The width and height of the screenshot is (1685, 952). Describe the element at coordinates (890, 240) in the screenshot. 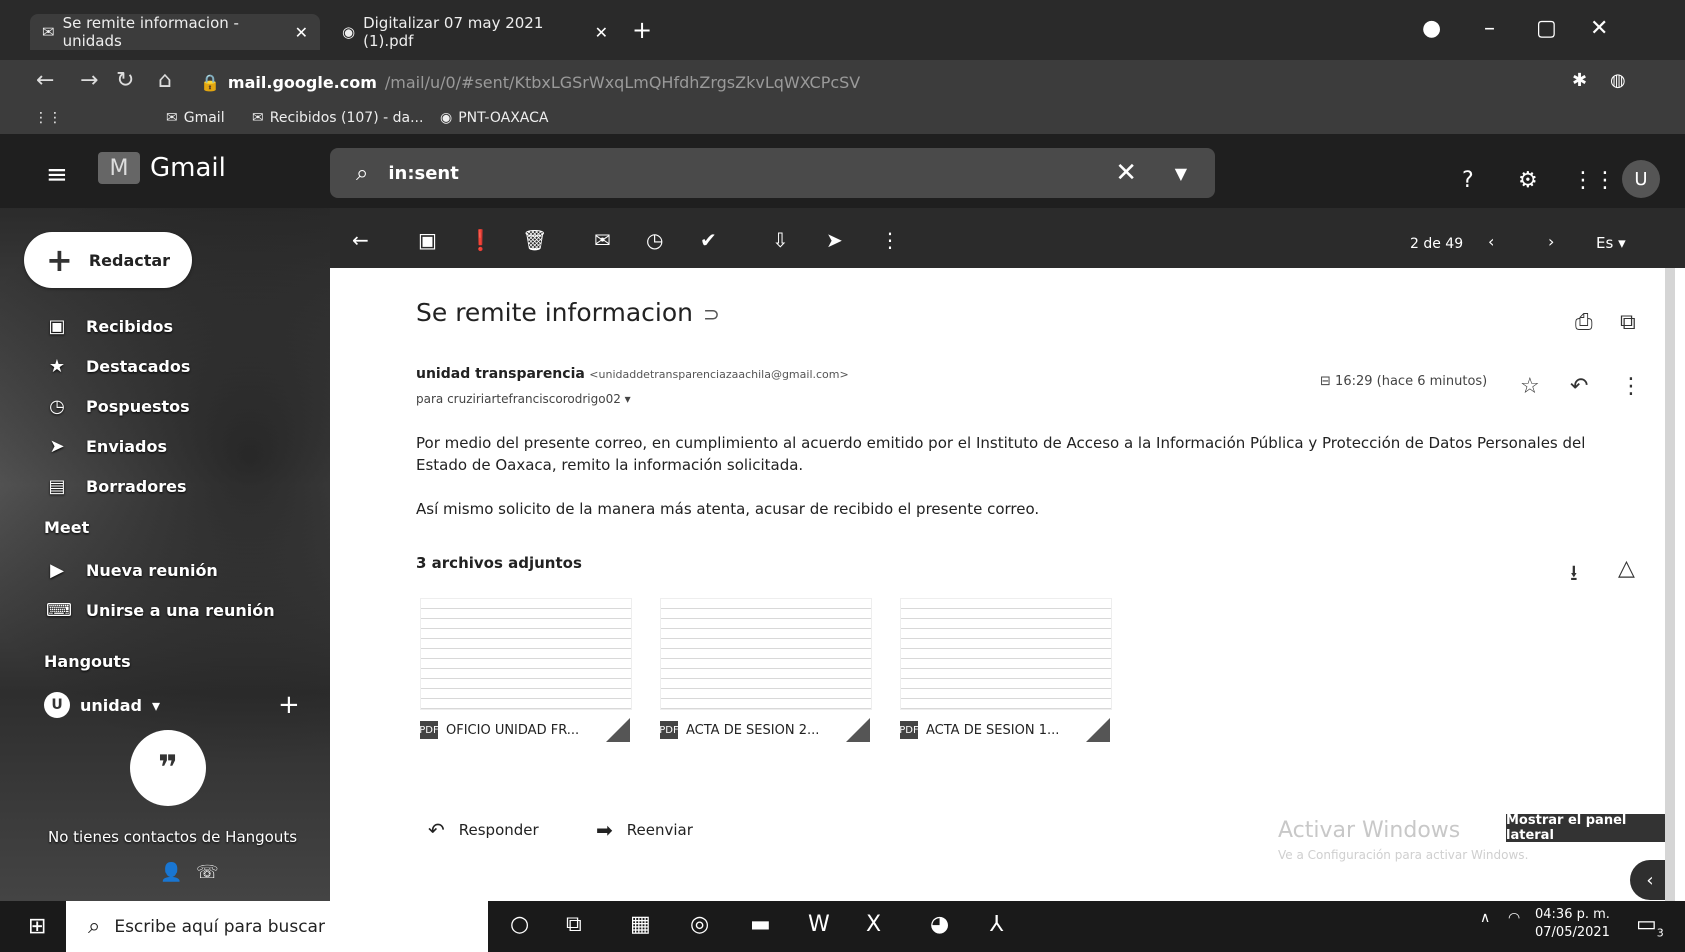

I see `more-options-icon: ⋮` at that location.